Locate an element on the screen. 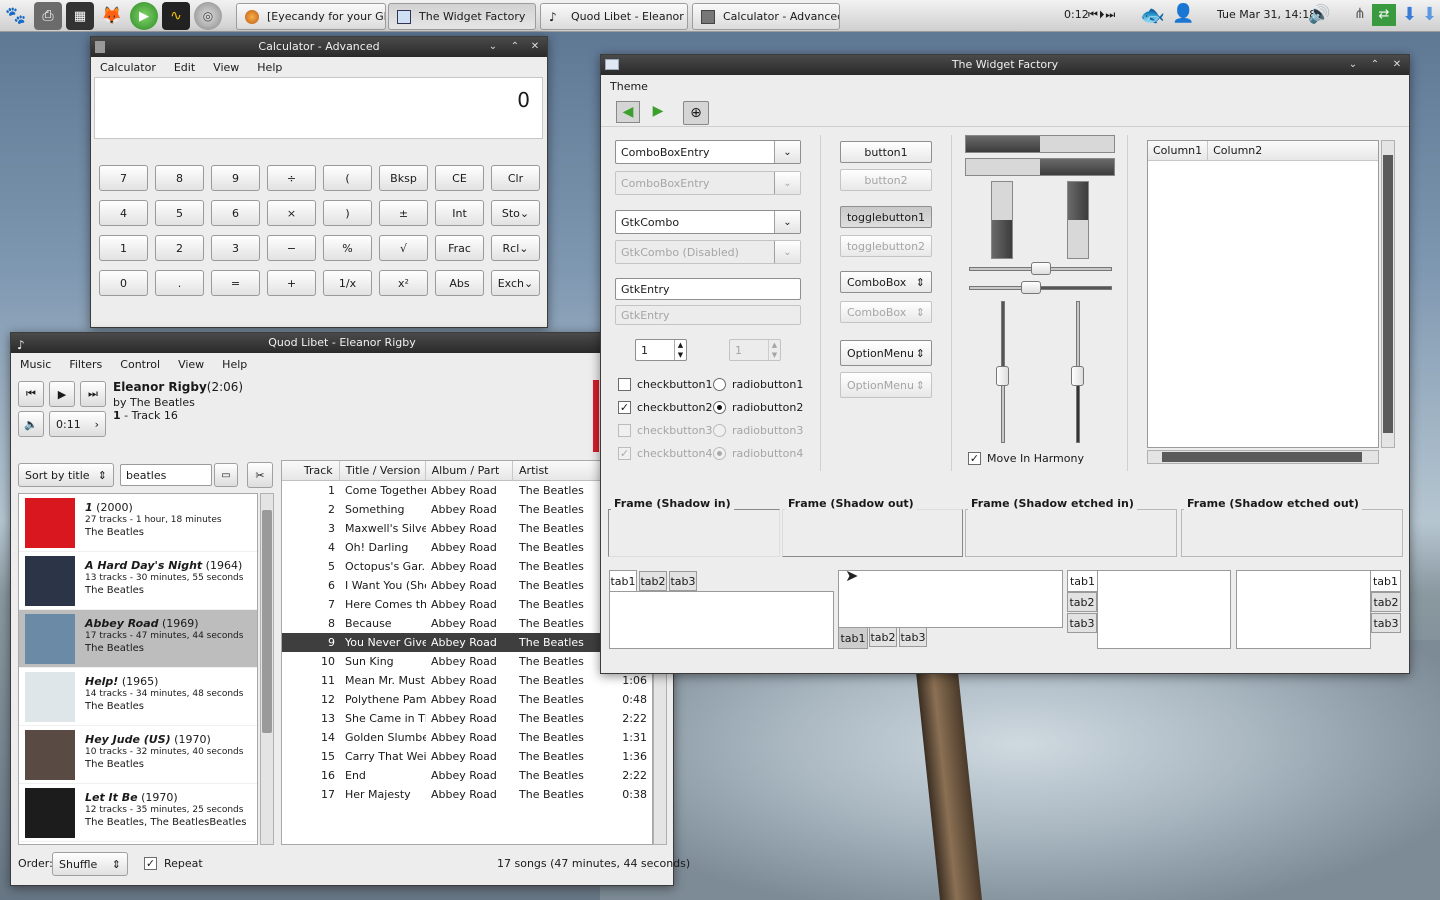 Image resolution: width=1440 pixels, height=900 pixels. calc-key: Int is located at coordinates (459, 213).